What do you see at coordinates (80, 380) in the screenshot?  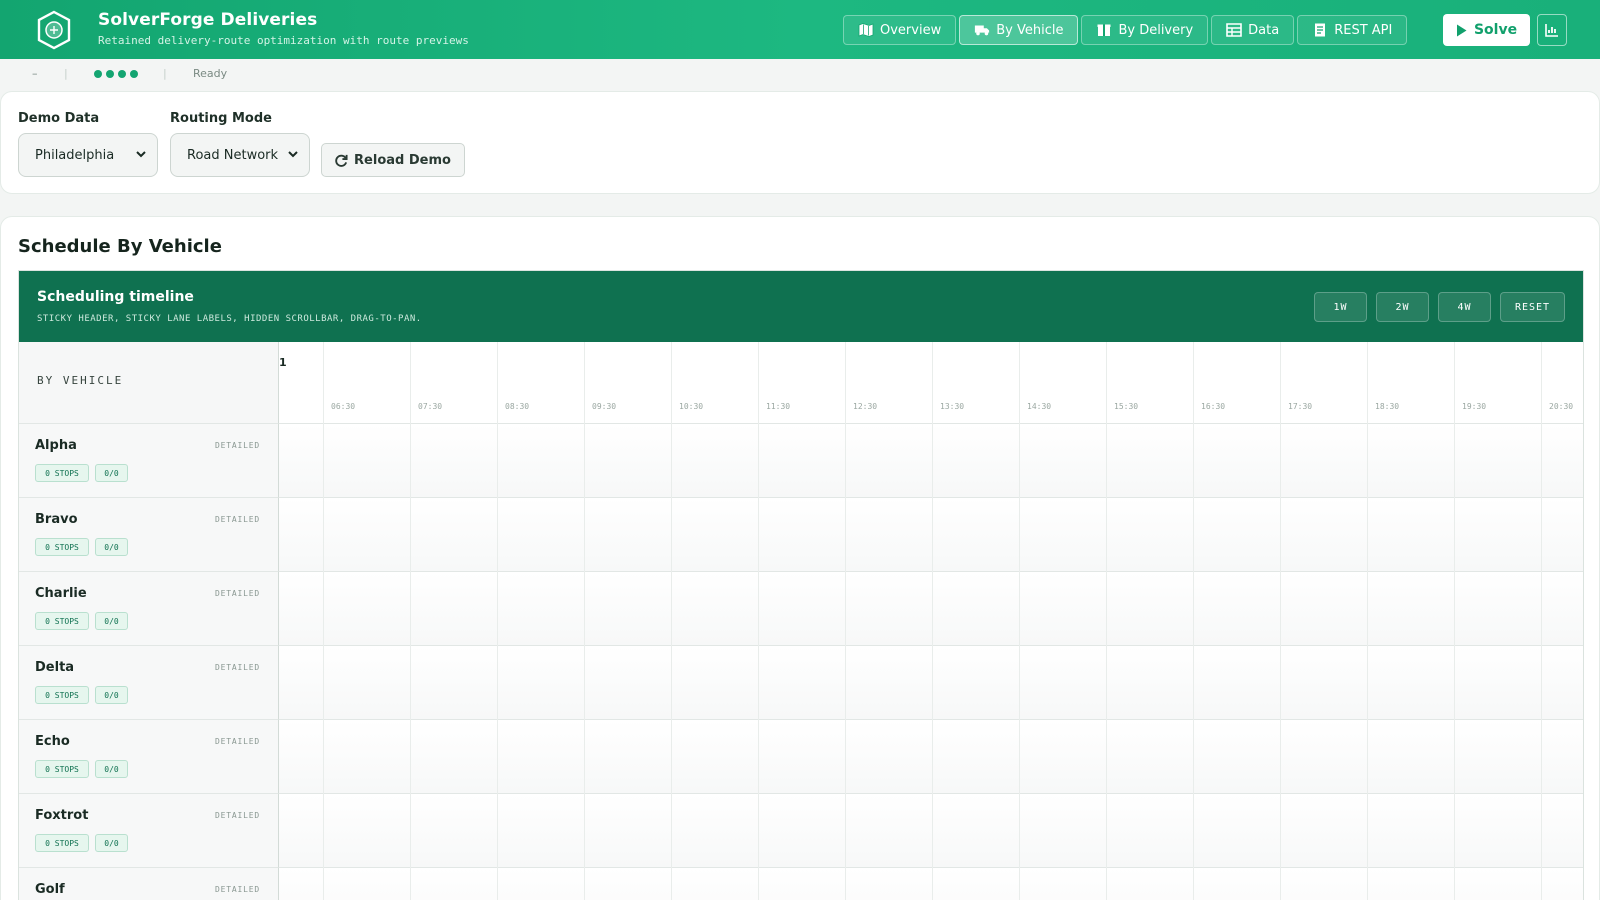 I see `lane-header-label: BY VEHICLE` at bounding box center [80, 380].